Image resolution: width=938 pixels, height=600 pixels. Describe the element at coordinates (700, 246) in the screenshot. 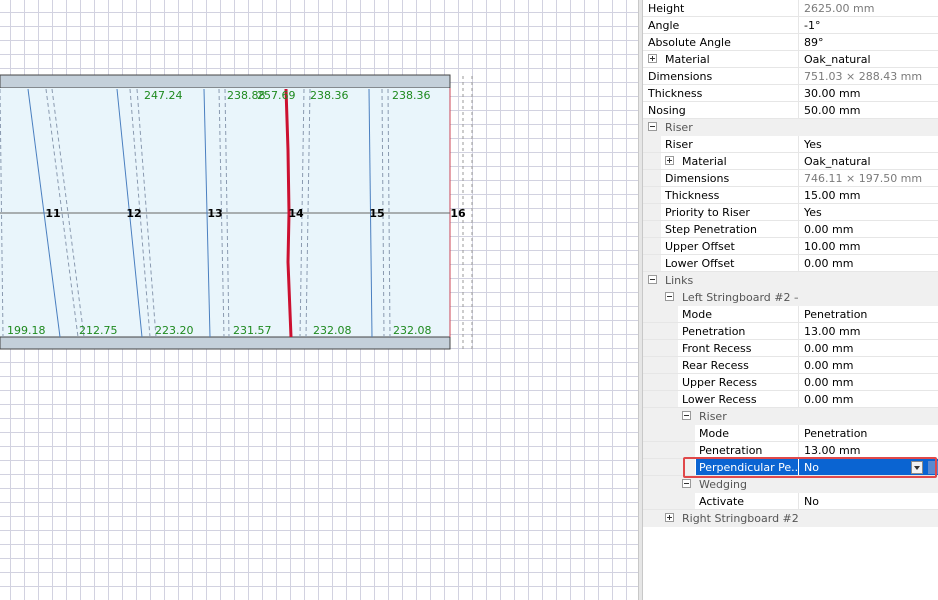

I see `property-name: Upper Offset` at that location.